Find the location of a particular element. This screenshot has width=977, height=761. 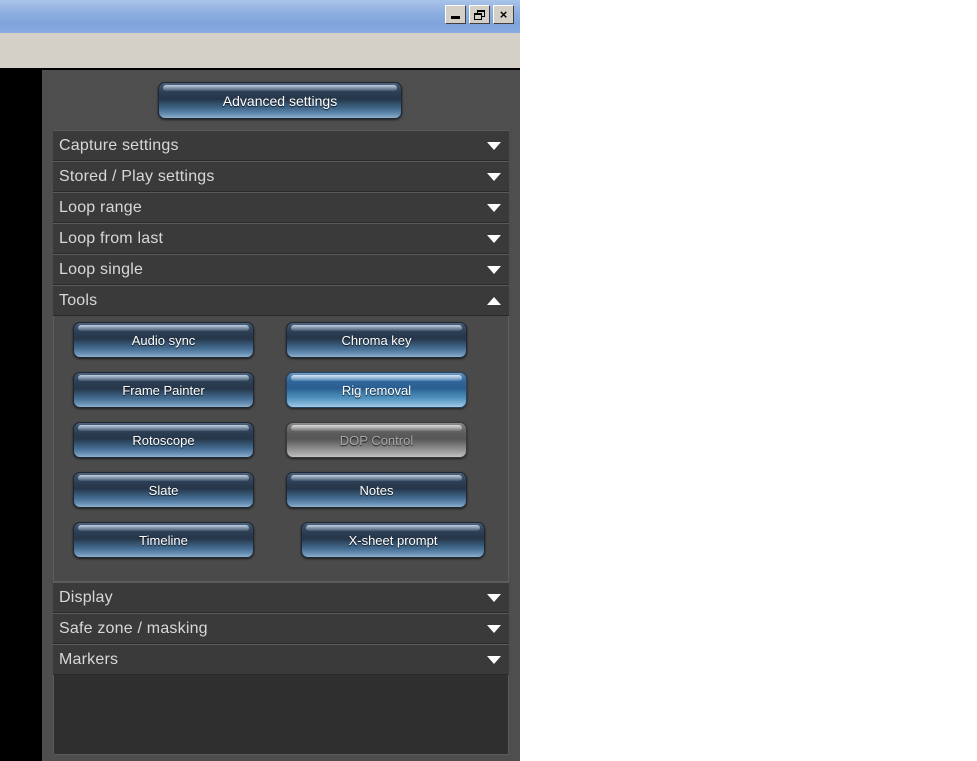

minimize-button is located at coordinates (455, 14).